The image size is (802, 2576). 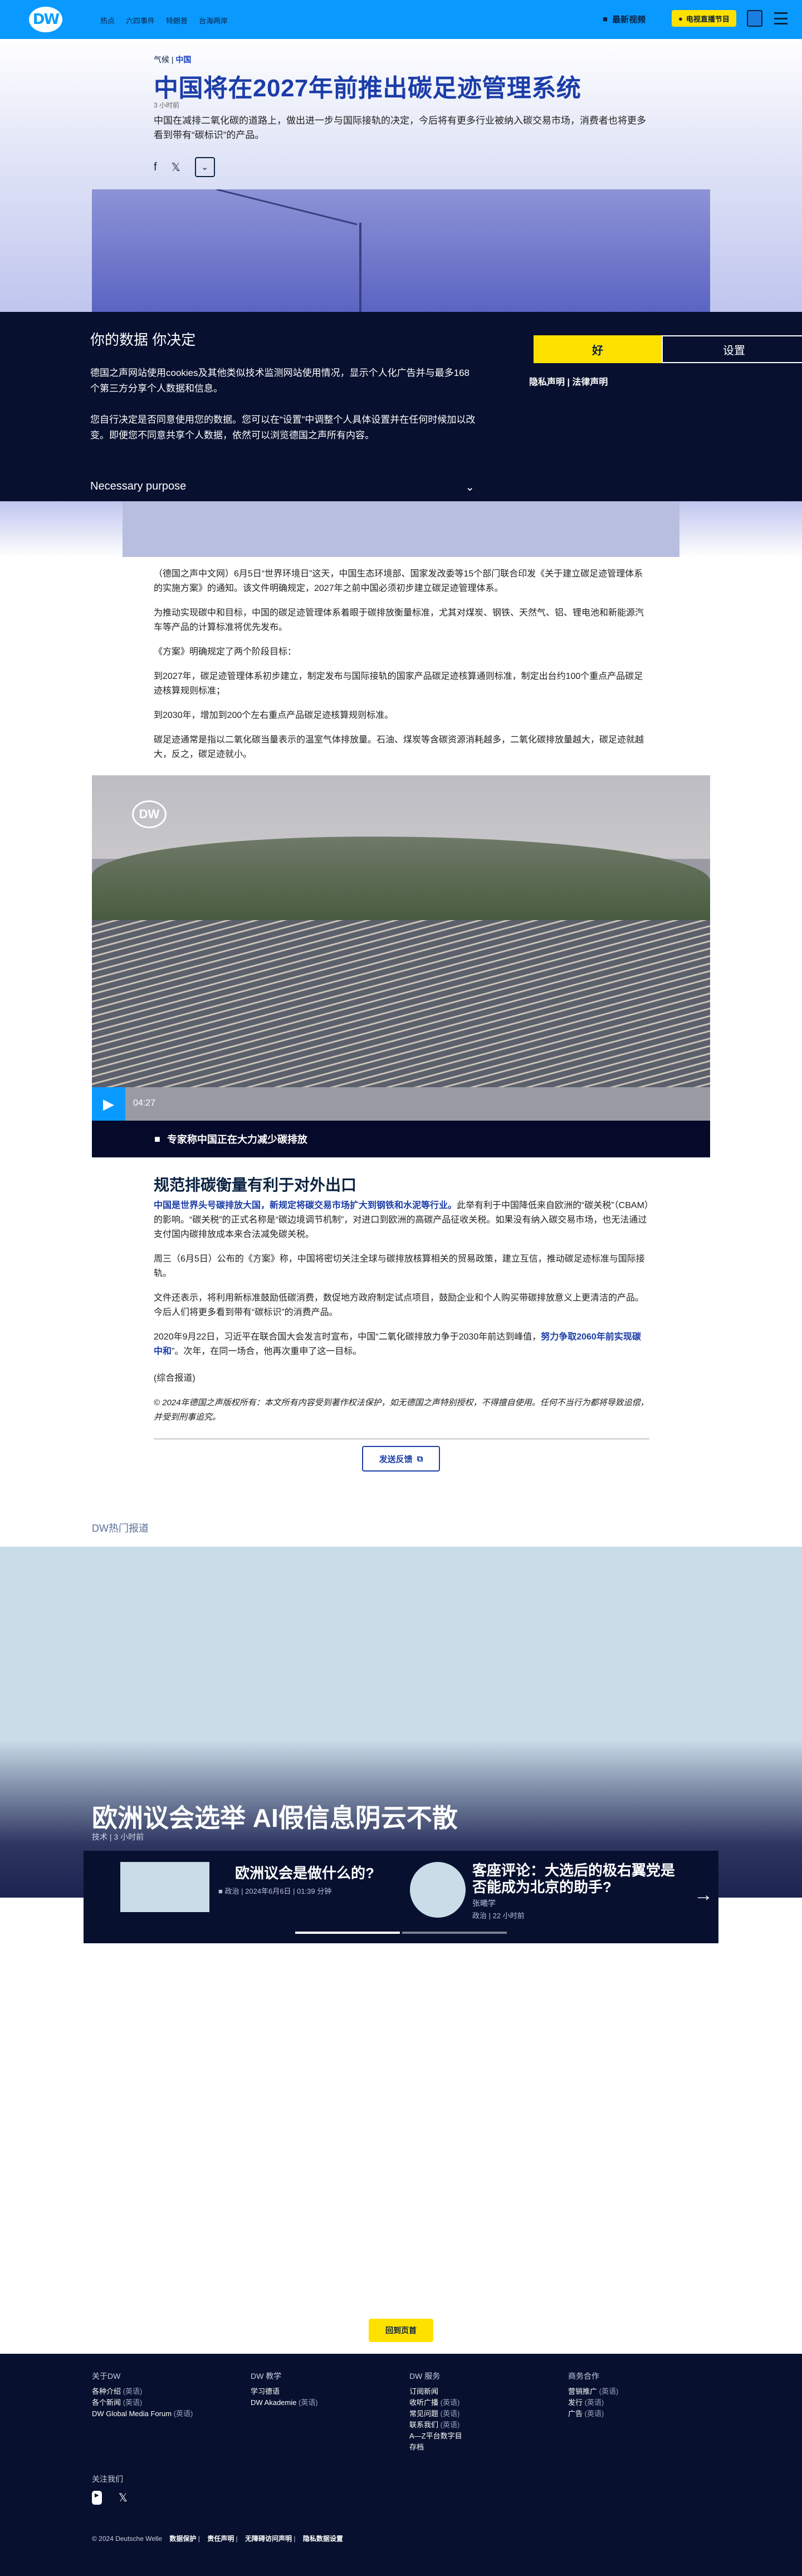 I want to click on hot-news-meta: 技术 | 3 小时前, so click(x=118, y=1837).